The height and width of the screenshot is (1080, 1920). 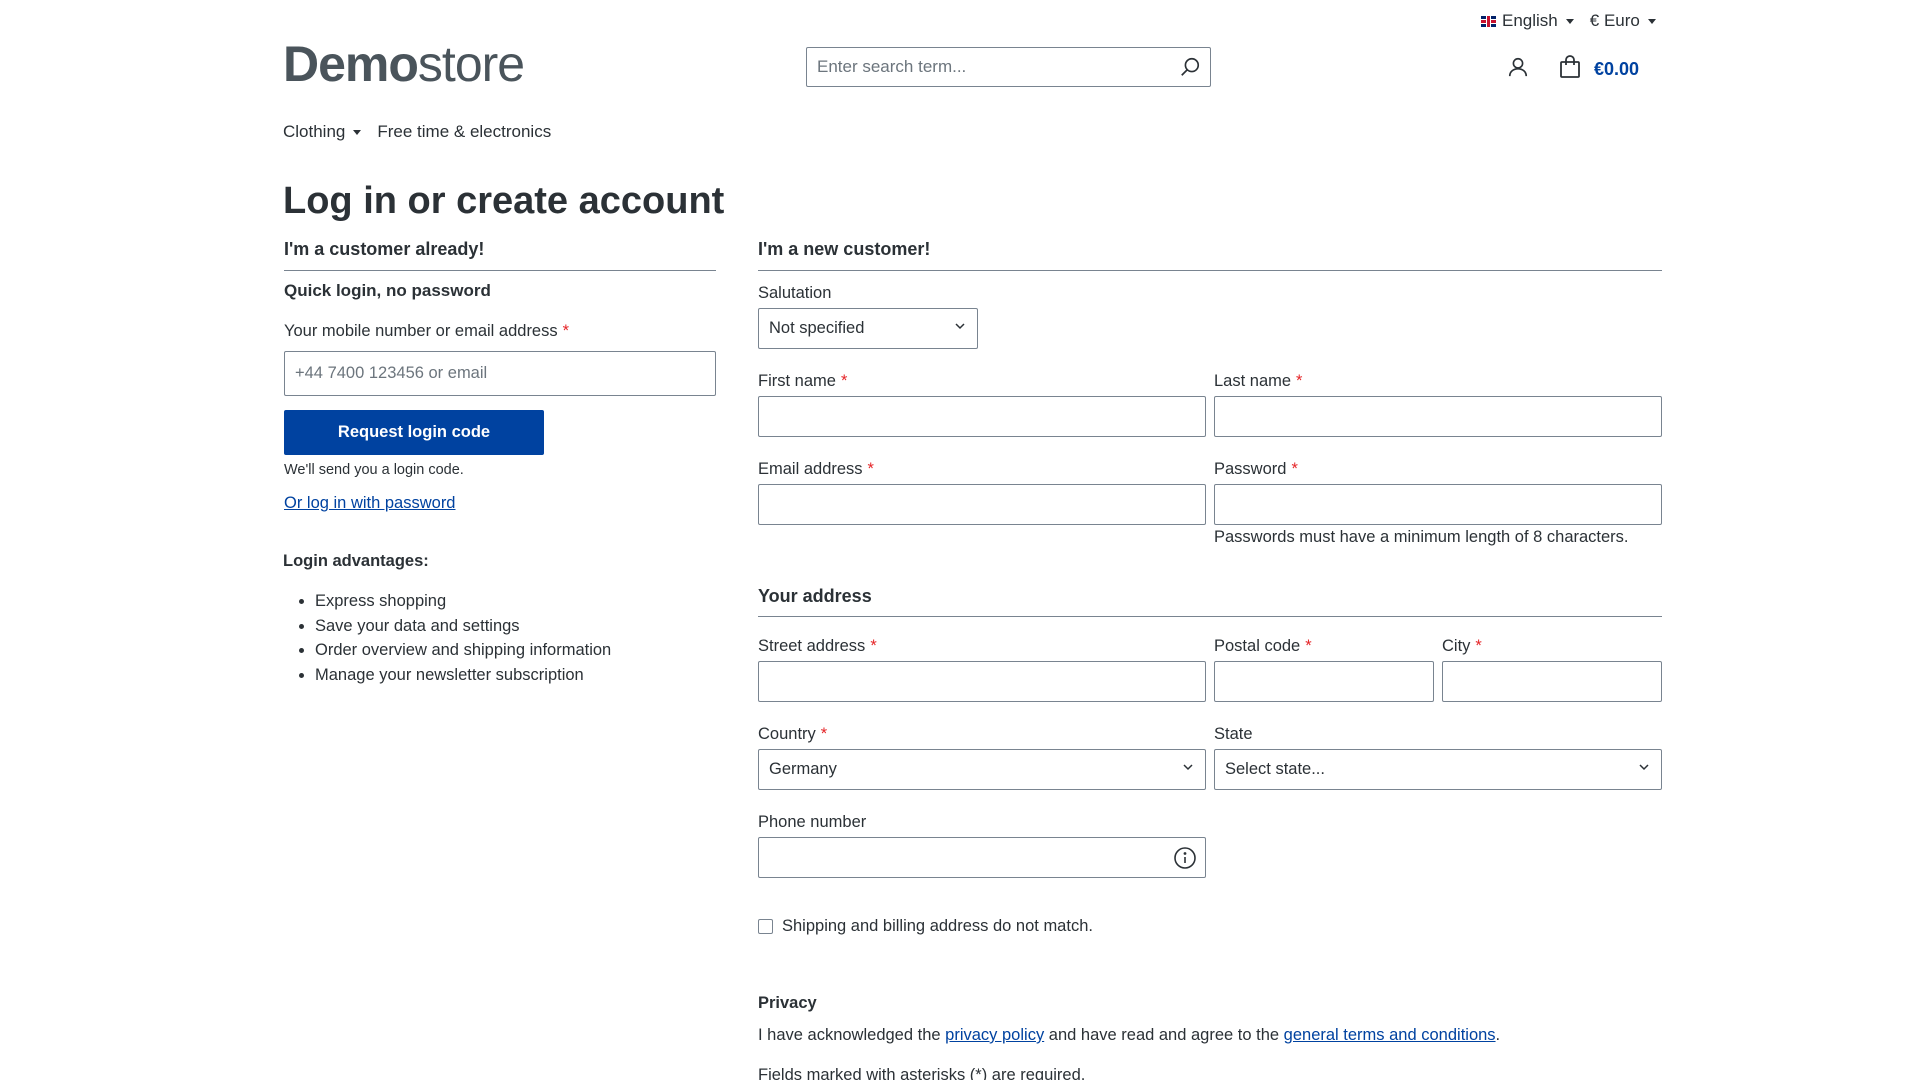 I want to click on country-label: Country *, so click(x=792, y=734).